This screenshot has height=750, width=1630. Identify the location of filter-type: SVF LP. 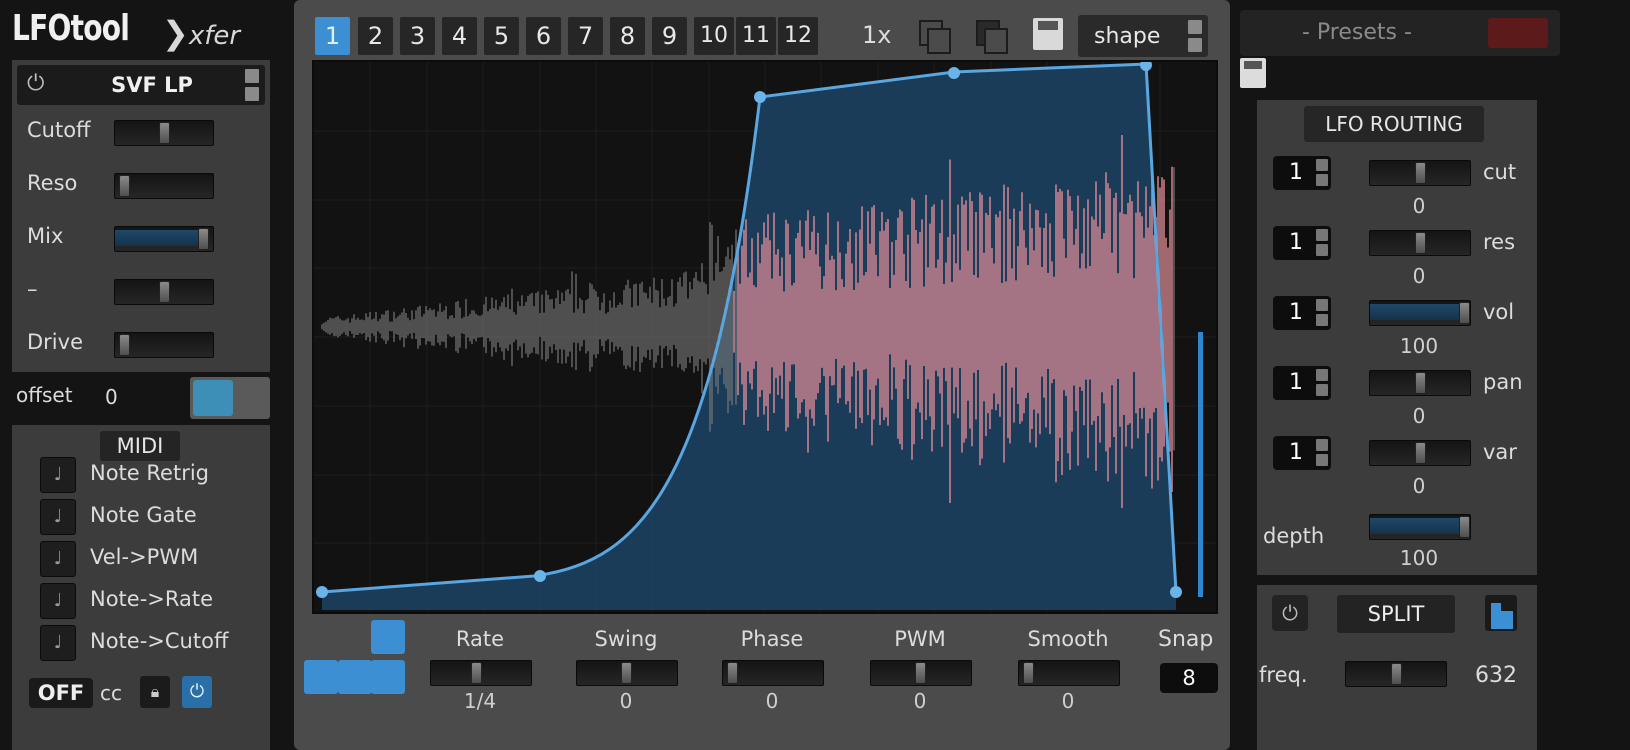
(152, 85).